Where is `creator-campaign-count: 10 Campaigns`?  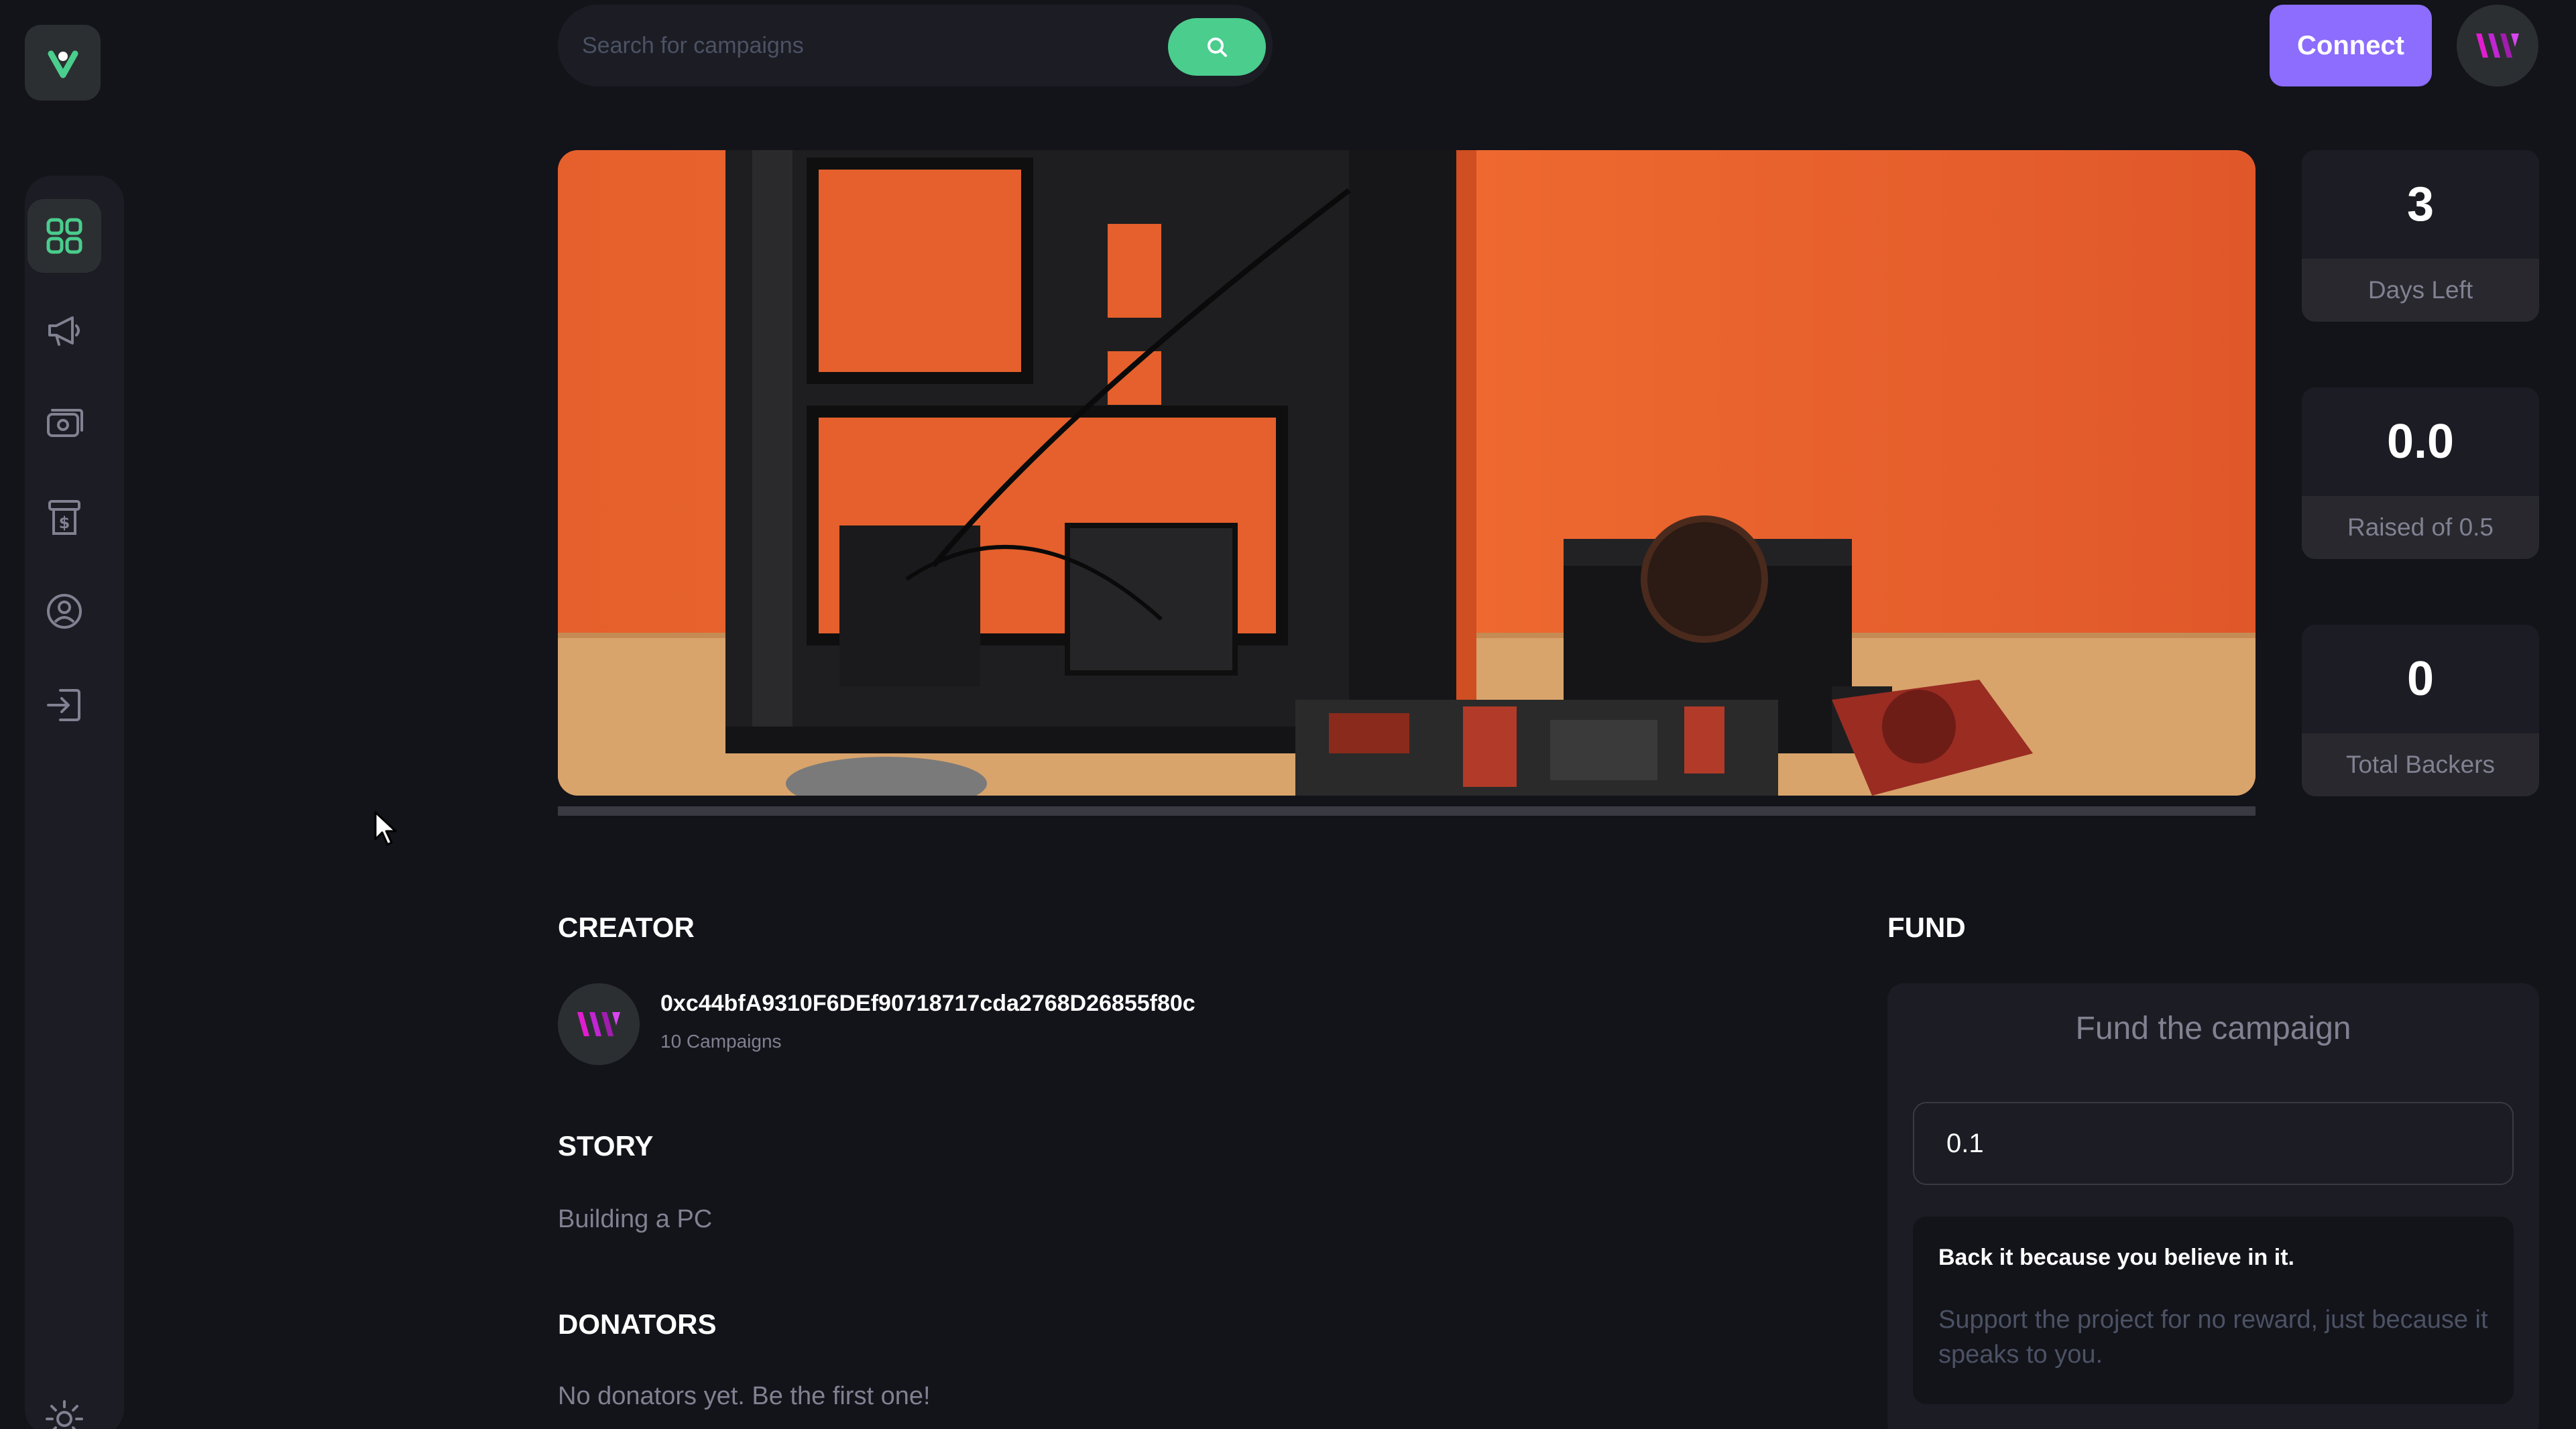
creator-campaign-count: 10 Campaigns is located at coordinates (721, 1041).